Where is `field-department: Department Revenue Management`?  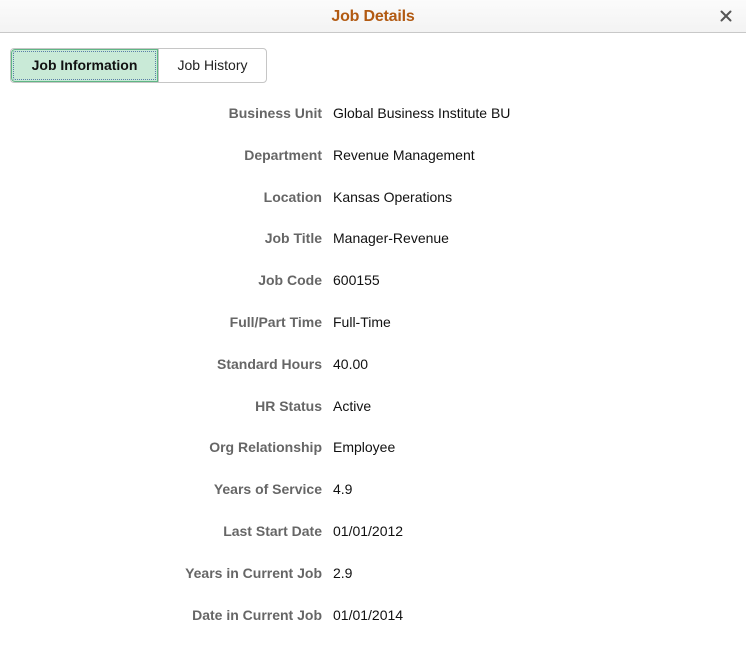 field-department: Department Revenue Management is located at coordinates (373, 165).